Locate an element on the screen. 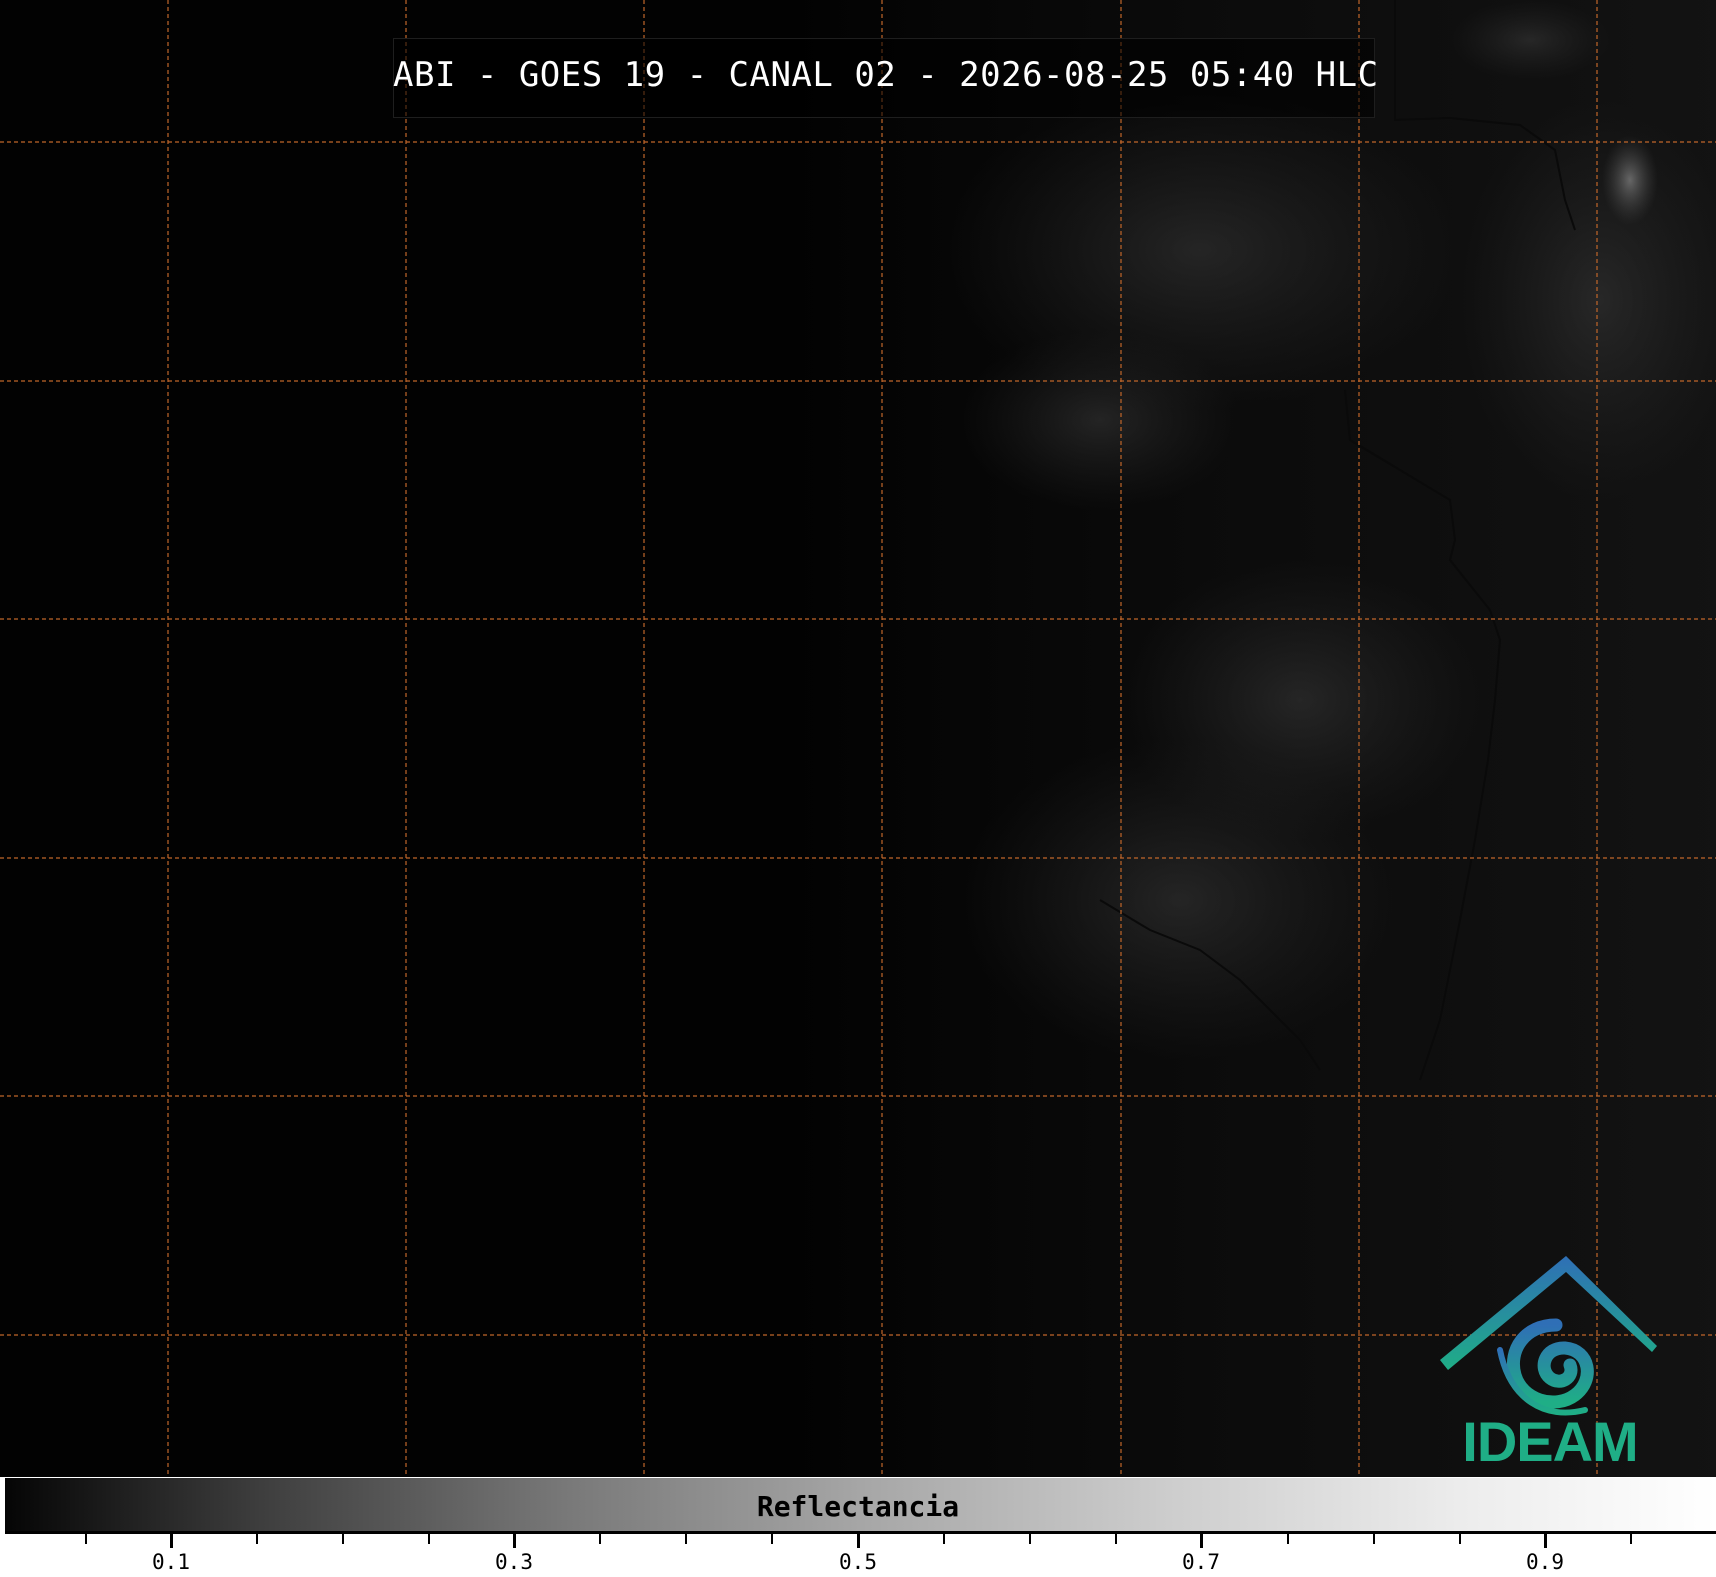 This screenshot has width=1716, height=1577. logo-text: IDEAM is located at coordinates (1550, 1441).